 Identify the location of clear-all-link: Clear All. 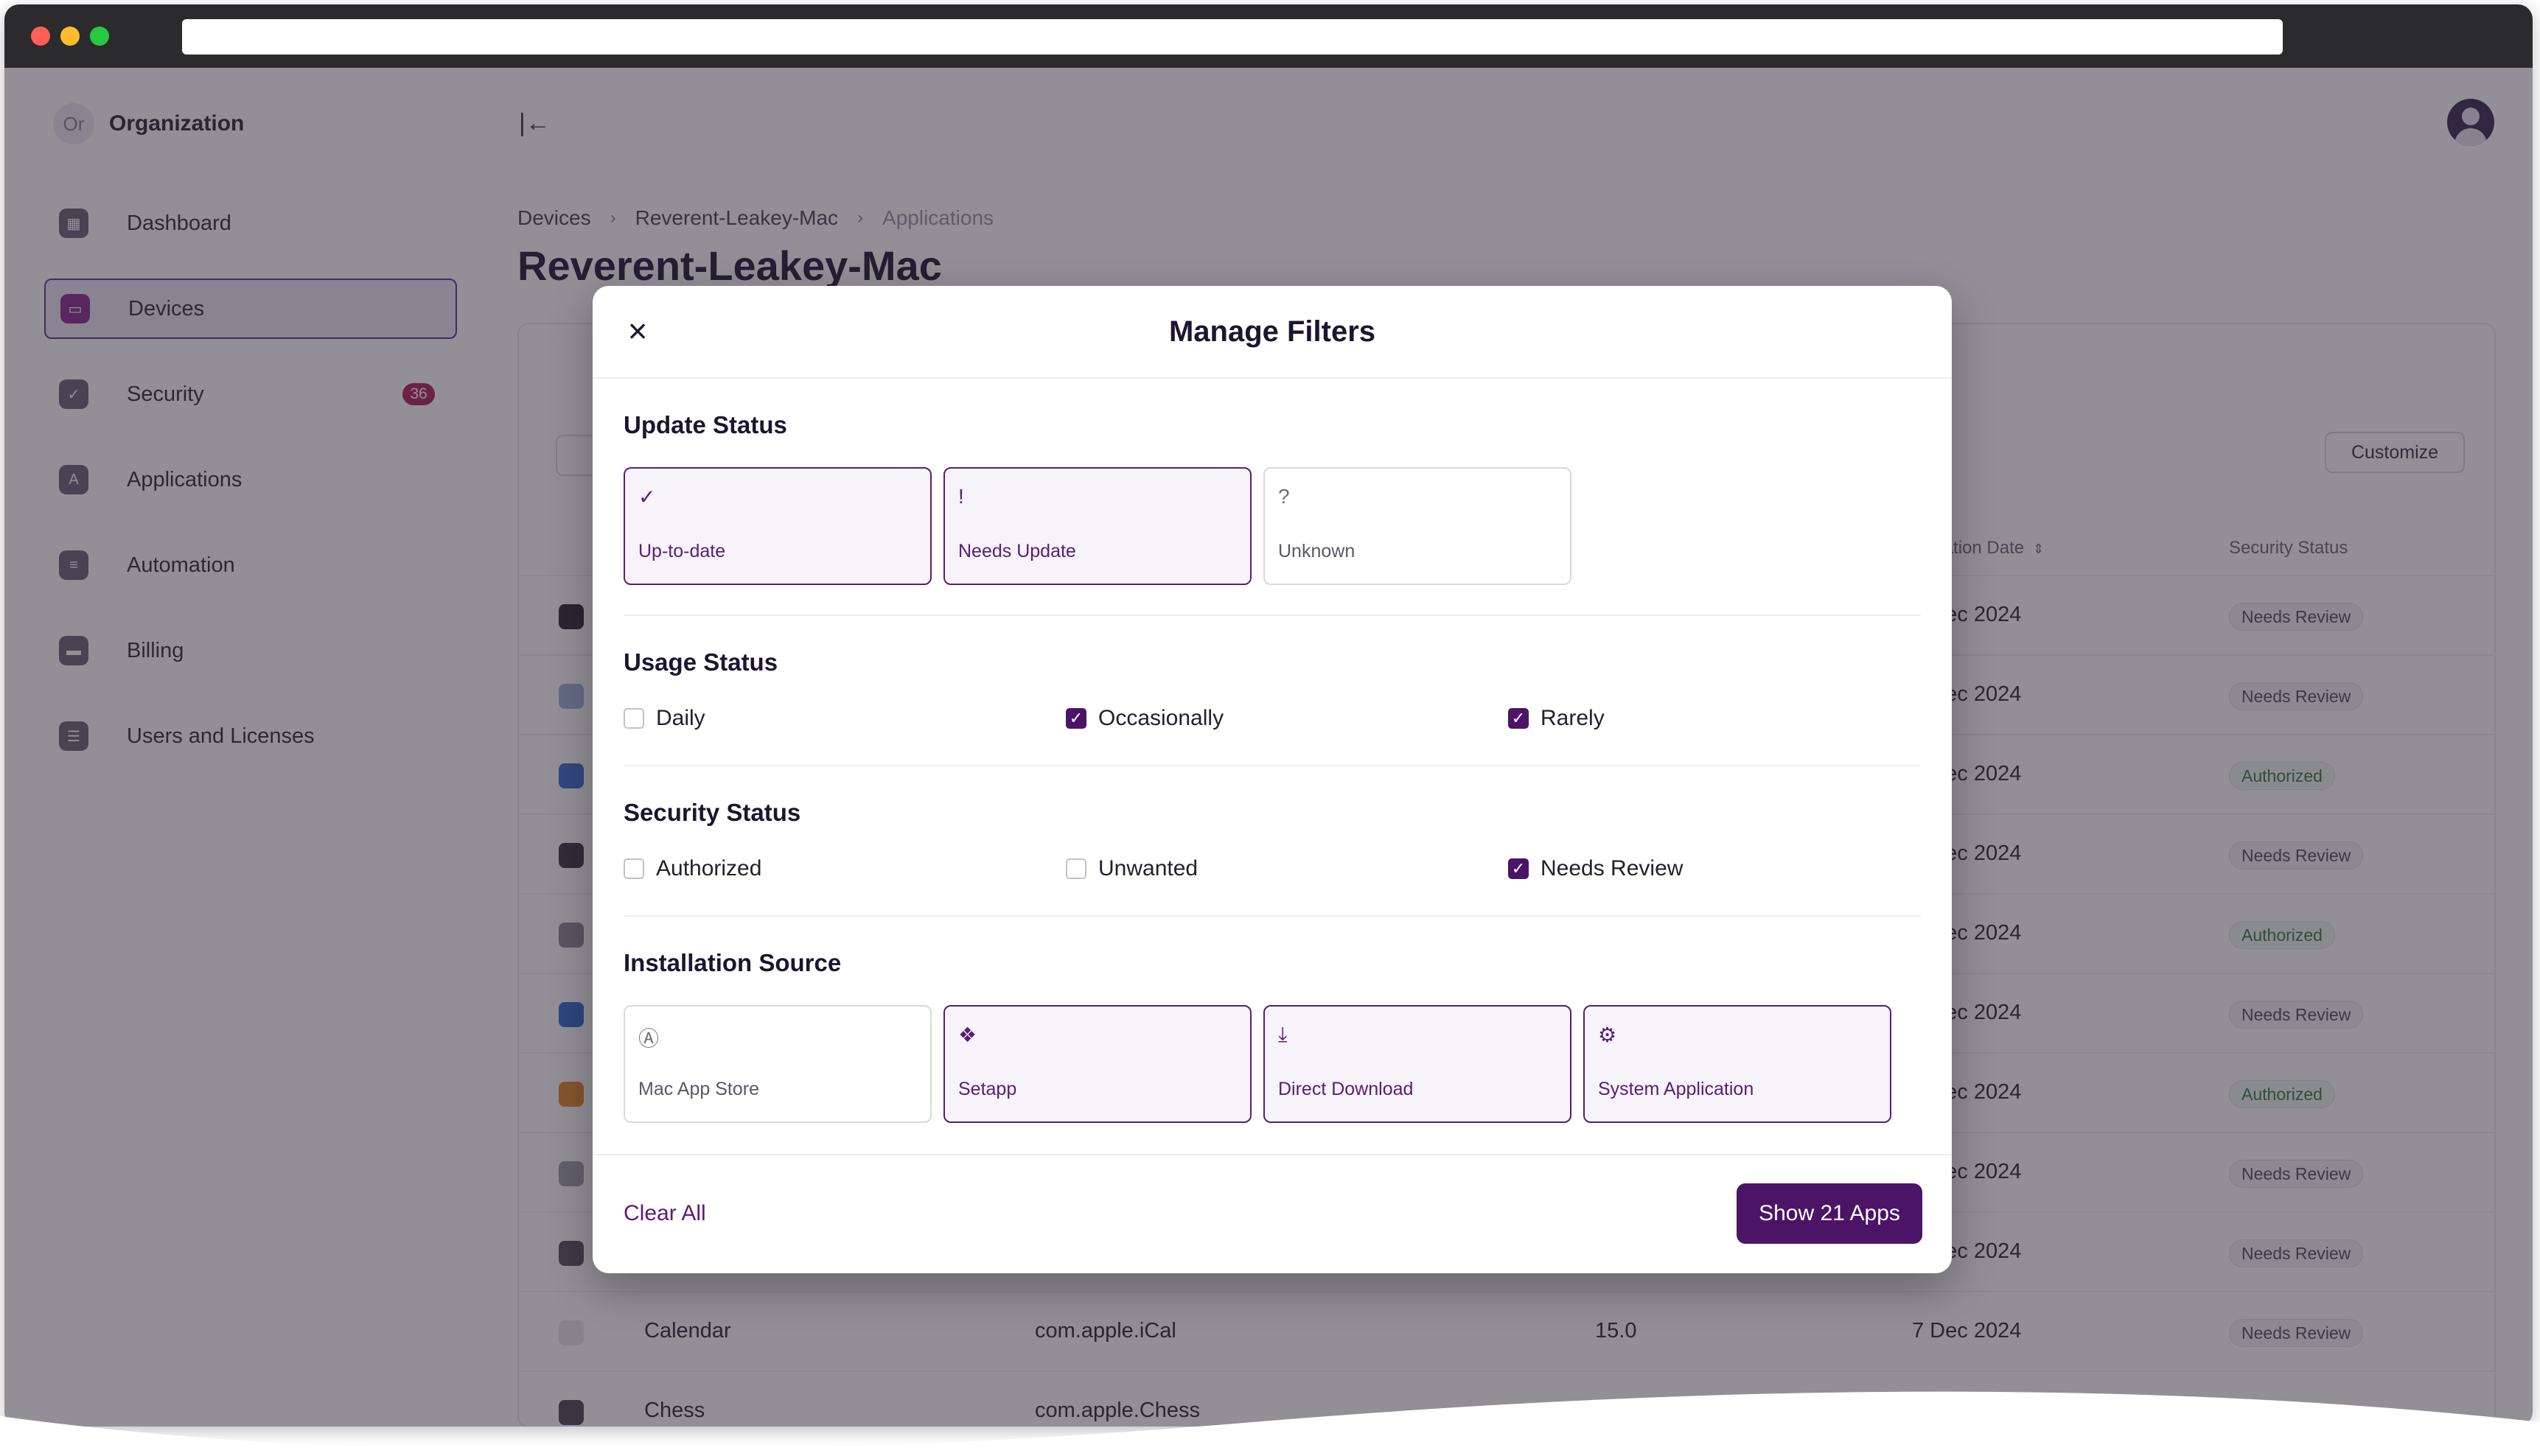
(665, 1213).